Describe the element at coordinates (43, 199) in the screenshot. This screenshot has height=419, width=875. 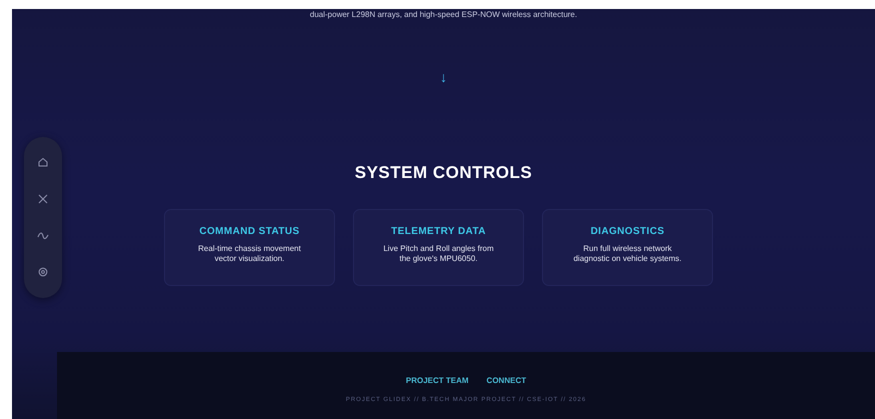
I see `close-icon` at that location.